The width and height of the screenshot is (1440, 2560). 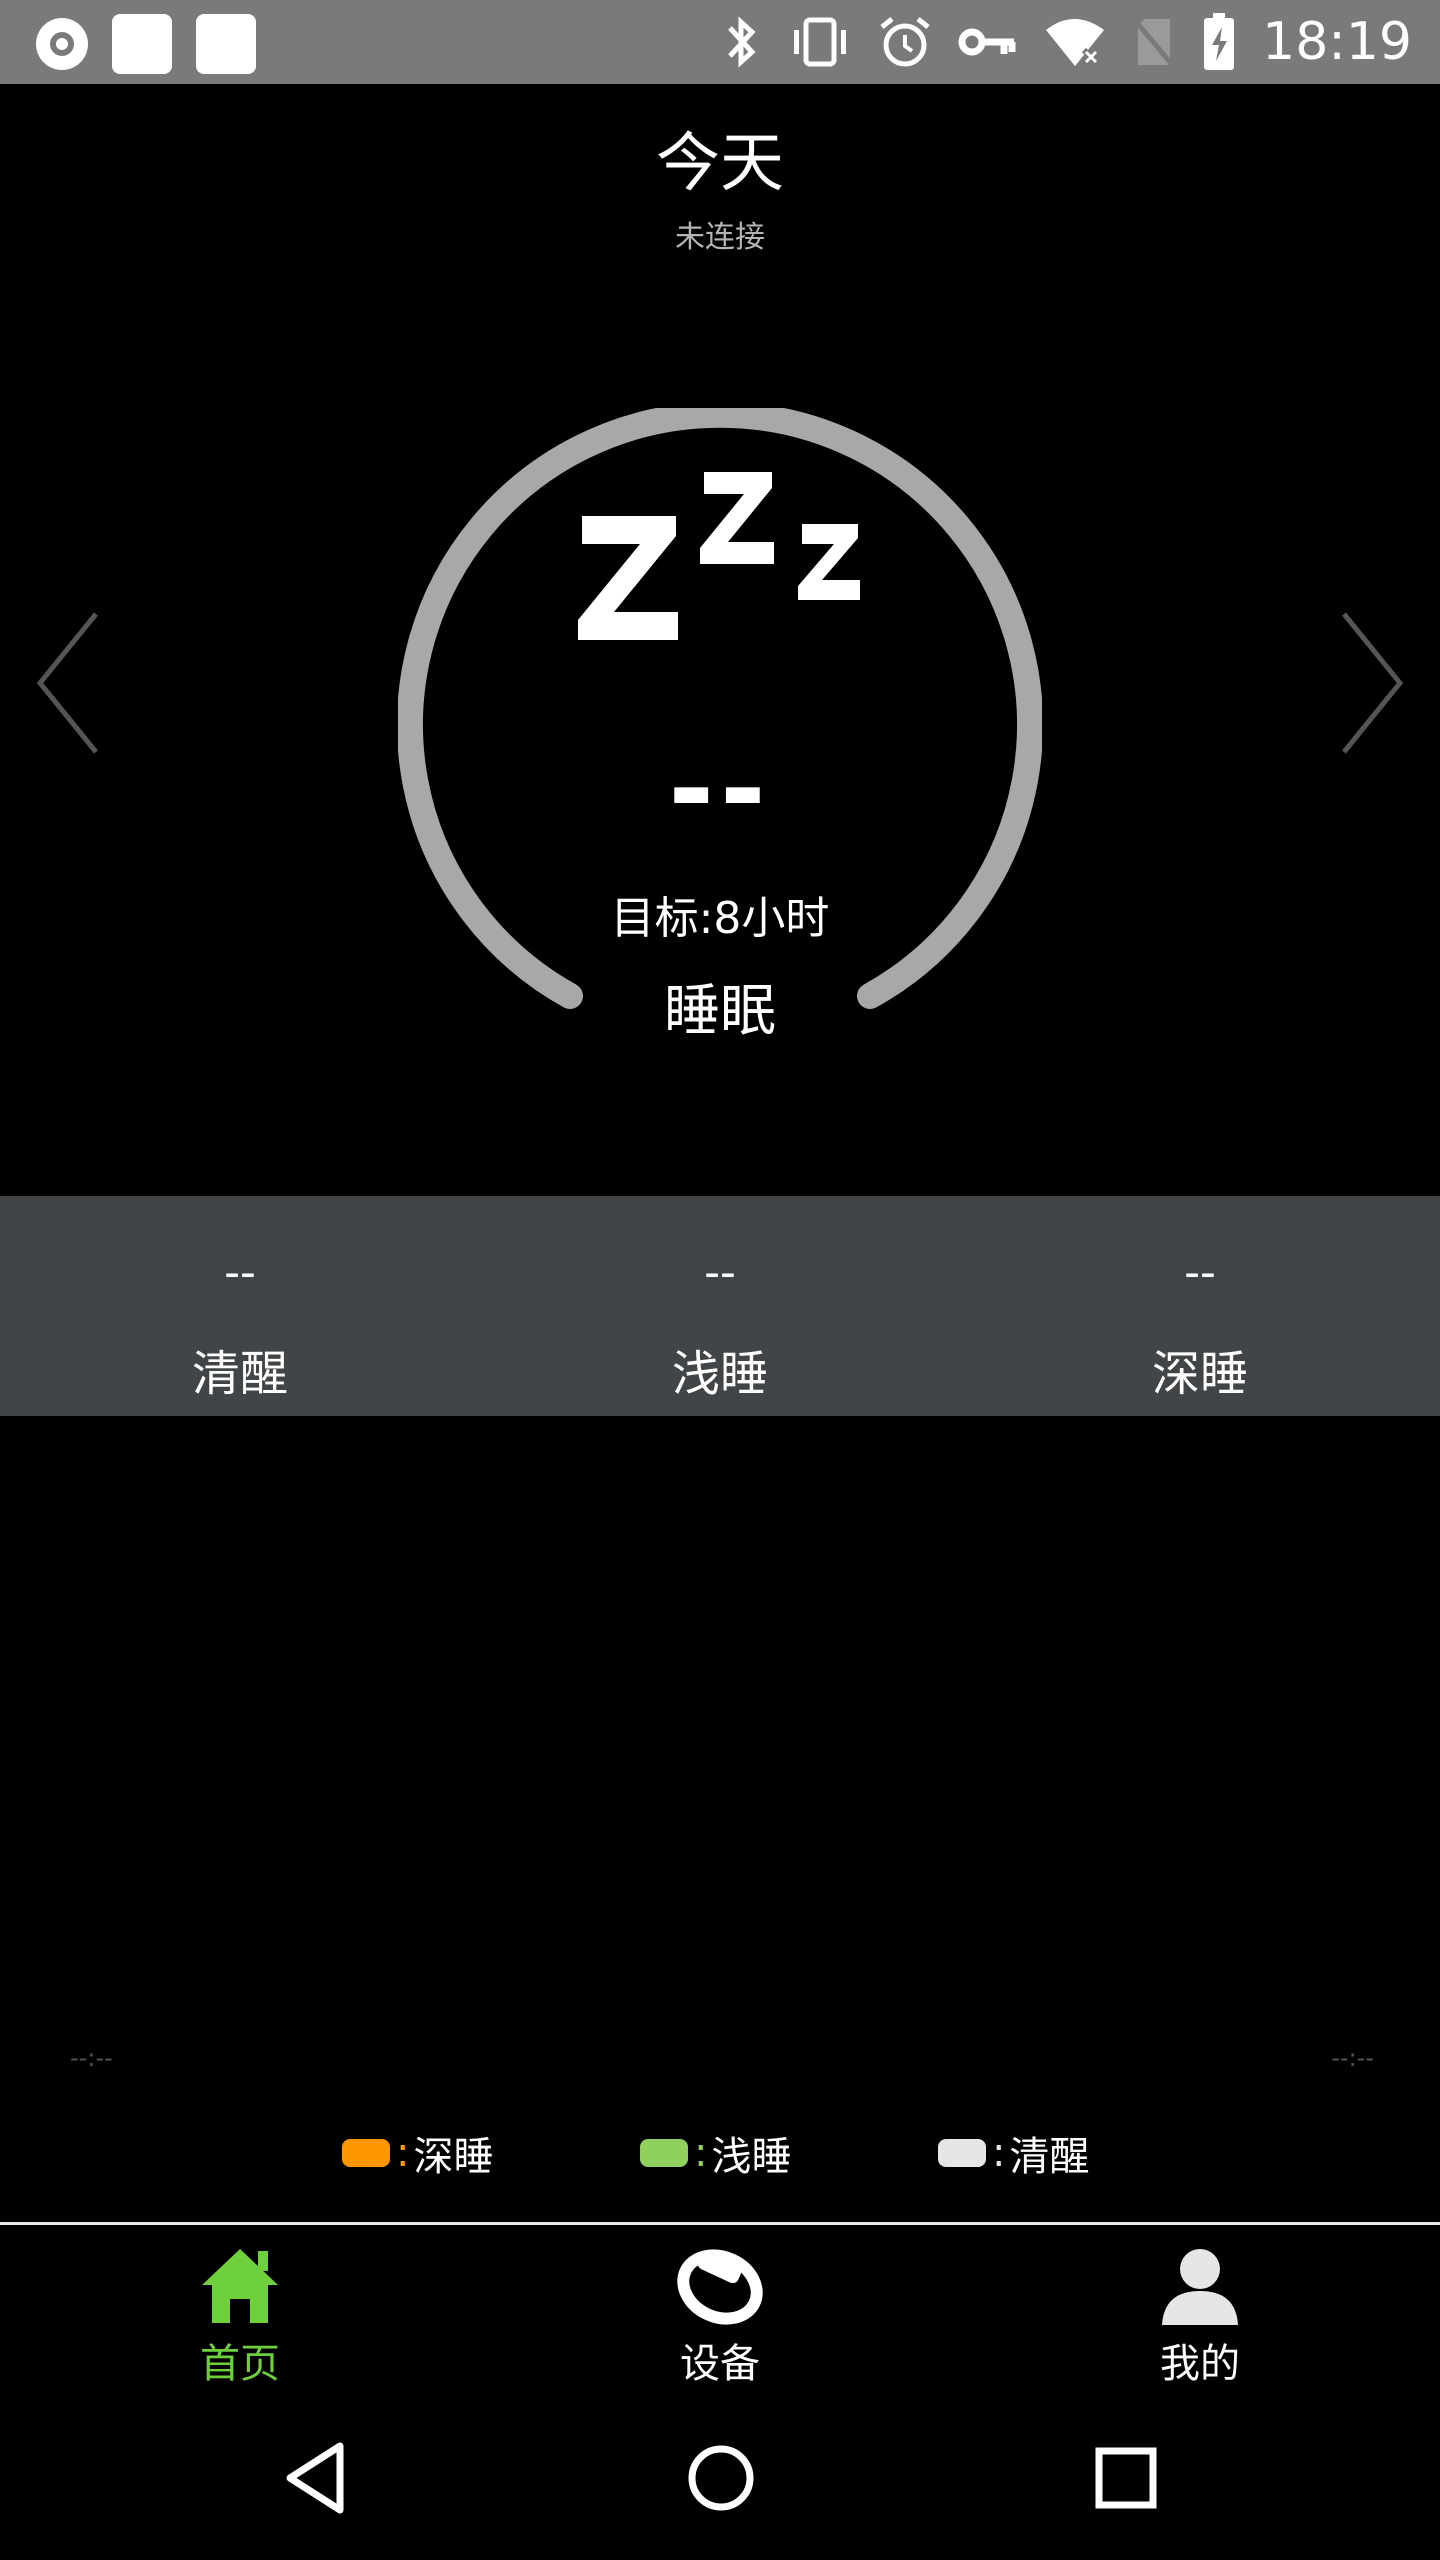 What do you see at coordinates (1200, 1306) in the screenshot?
I see `stat-deep-sleep: -- 深睡` at bounding box center [1200, 1306].